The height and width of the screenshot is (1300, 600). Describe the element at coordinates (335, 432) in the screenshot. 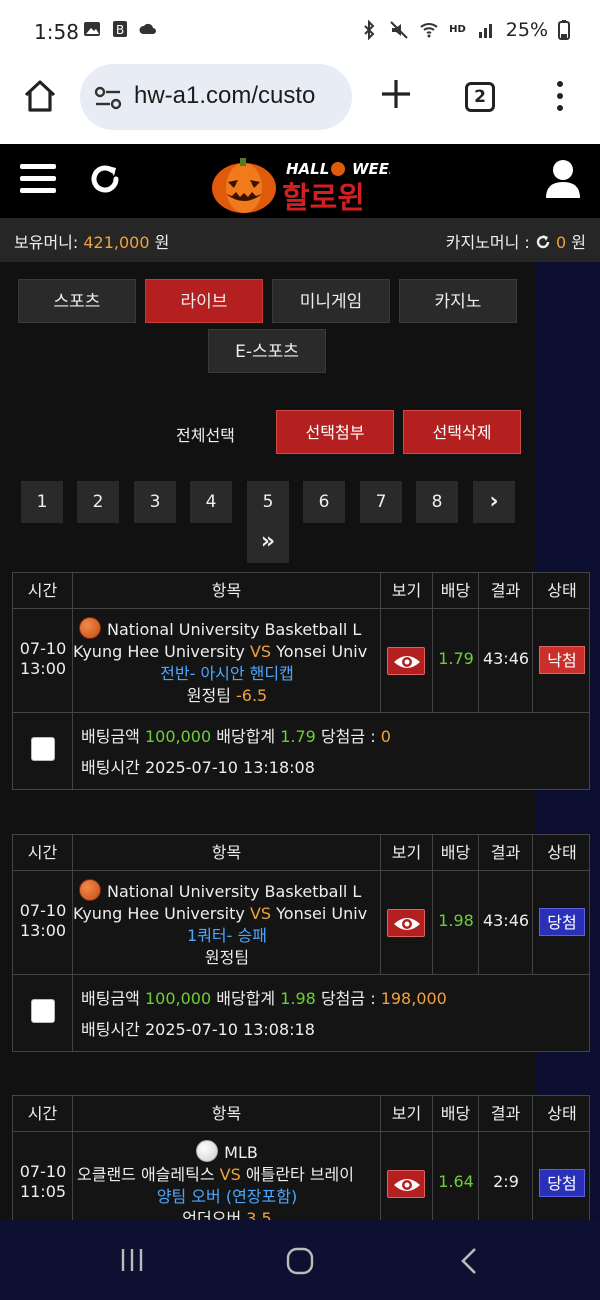

I see `attach-selected-button: 선택첨부` at that location.